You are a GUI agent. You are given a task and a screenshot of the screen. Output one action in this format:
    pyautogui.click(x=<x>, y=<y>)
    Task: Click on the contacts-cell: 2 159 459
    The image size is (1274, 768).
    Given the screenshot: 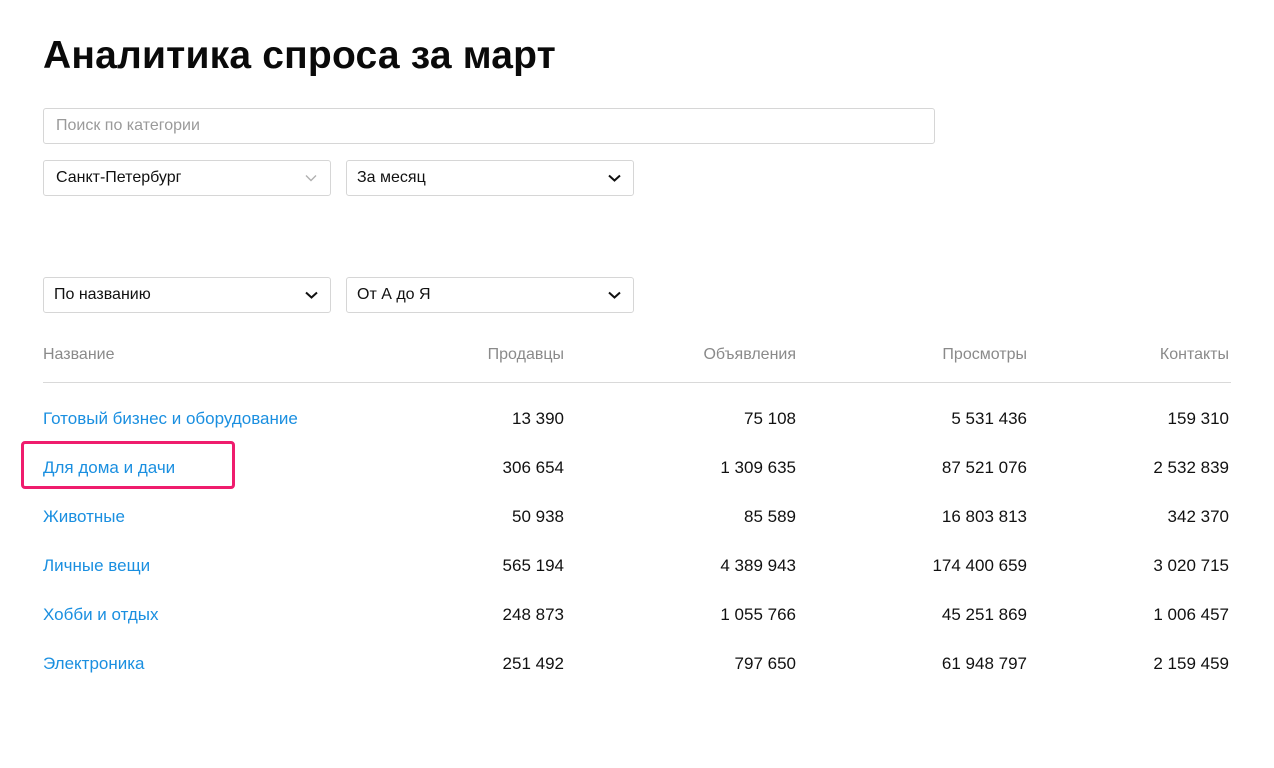 What is the action you would take?
    pyautogui.click(x=1191, y=663)
    